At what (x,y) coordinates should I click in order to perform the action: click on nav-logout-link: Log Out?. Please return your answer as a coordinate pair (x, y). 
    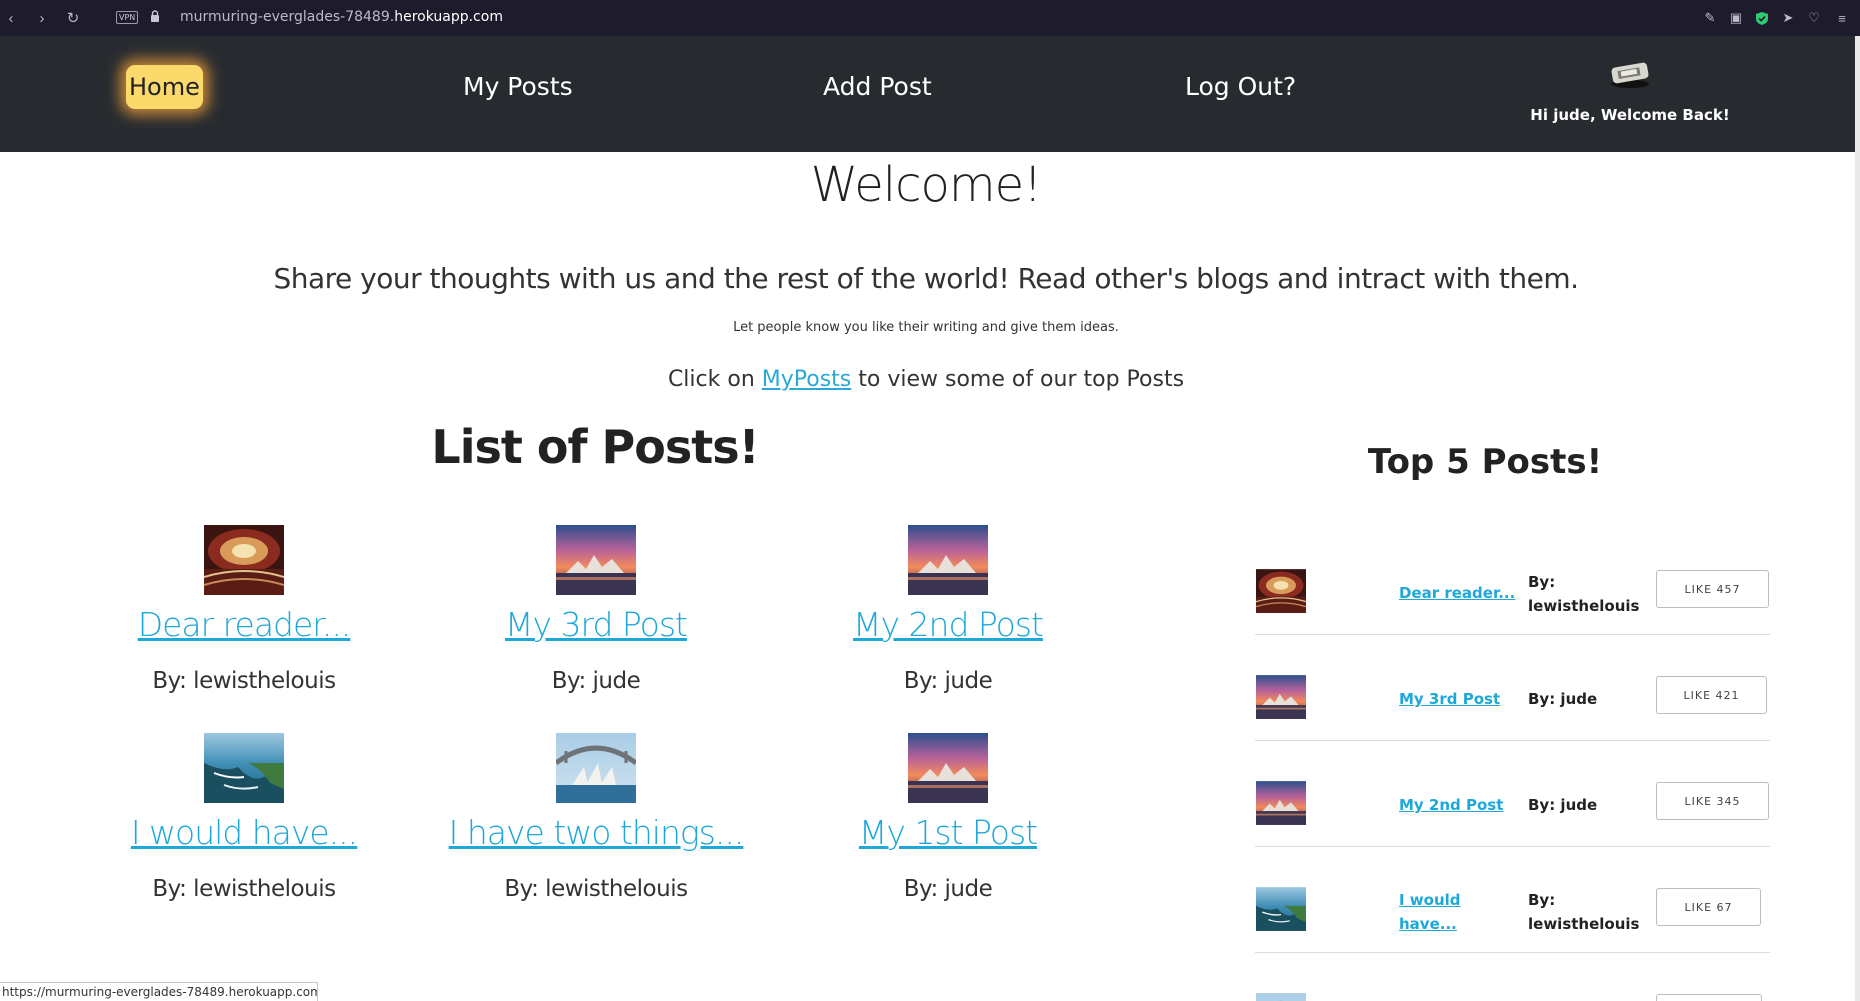
    Looking at the image, I should click on (1240, 86).